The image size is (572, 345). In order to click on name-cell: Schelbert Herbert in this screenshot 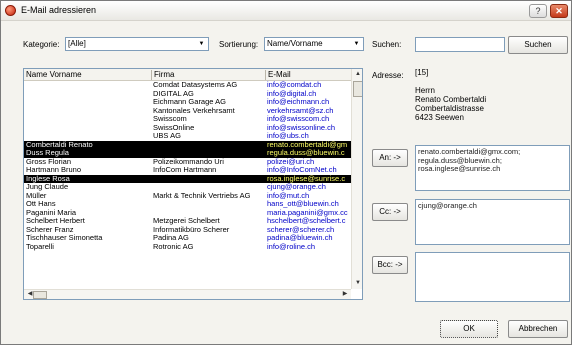, I will do `click(55, 221)`.